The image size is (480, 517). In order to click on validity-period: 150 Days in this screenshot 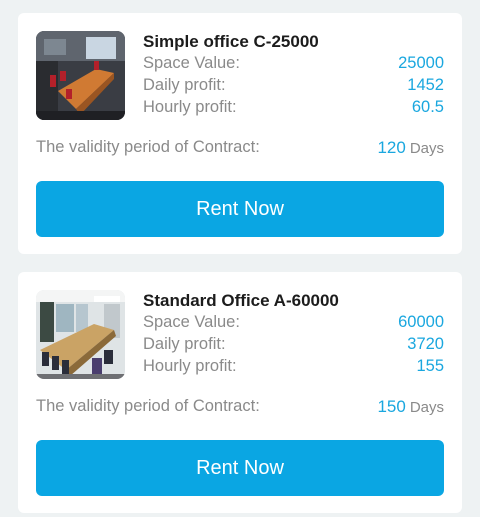, I will do `click(410, 407)`.